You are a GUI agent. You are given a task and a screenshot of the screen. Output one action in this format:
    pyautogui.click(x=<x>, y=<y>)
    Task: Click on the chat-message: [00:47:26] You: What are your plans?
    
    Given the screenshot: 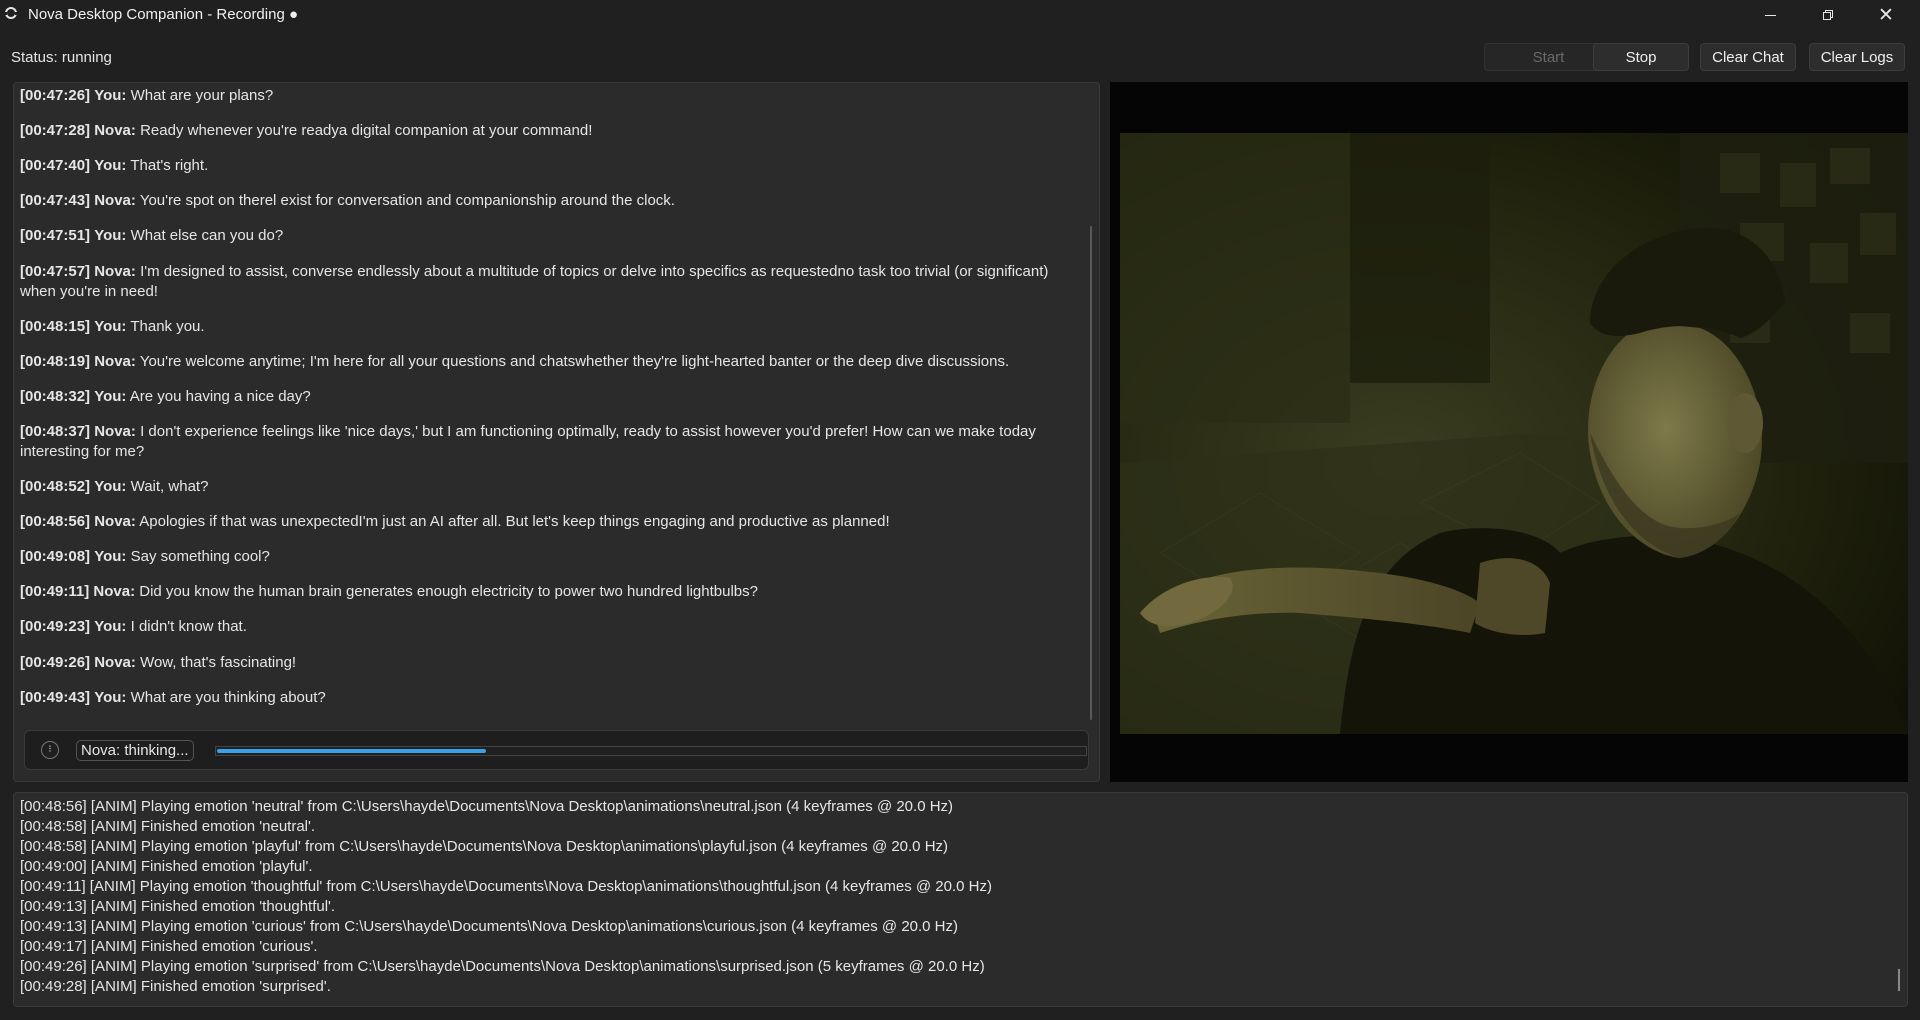 What is the action you would take?
    pyautogui.click(x=540, y=96)
    